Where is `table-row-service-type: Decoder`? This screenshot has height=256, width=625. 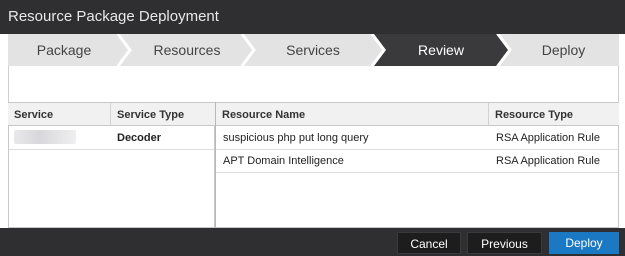
table-row-service-type: Decoder is located at coordinates (163, 138).